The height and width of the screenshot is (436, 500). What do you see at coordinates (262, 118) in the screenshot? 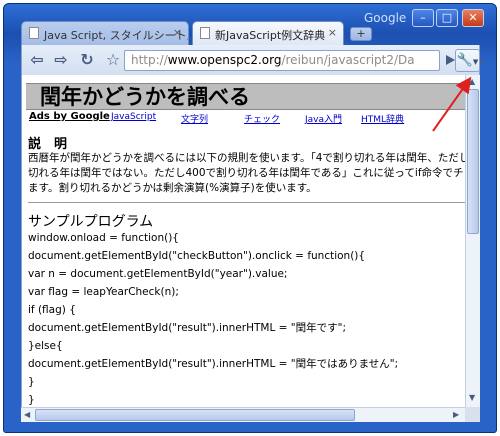
I see `nav-link-check: チェック` at bounding box center [262, 118].